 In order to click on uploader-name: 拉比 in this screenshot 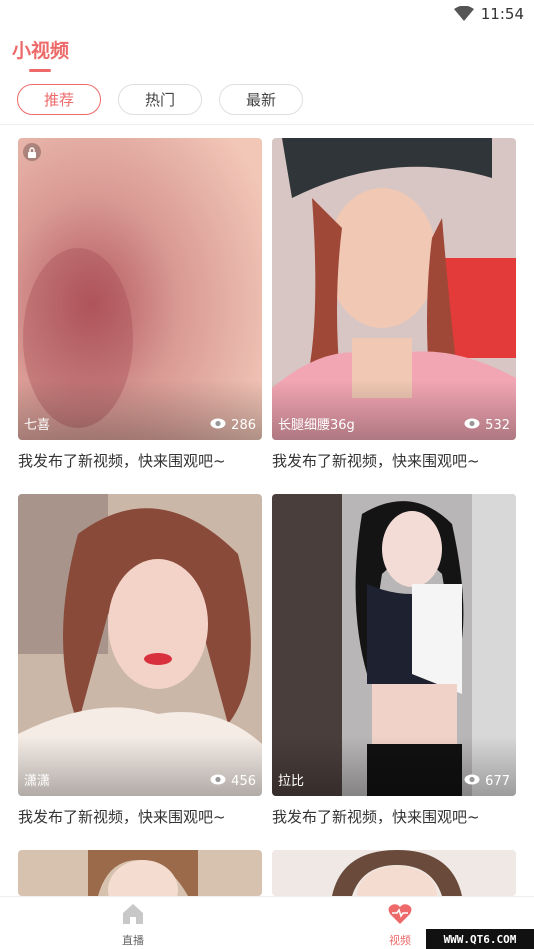, I will do `click(291, 781)`.